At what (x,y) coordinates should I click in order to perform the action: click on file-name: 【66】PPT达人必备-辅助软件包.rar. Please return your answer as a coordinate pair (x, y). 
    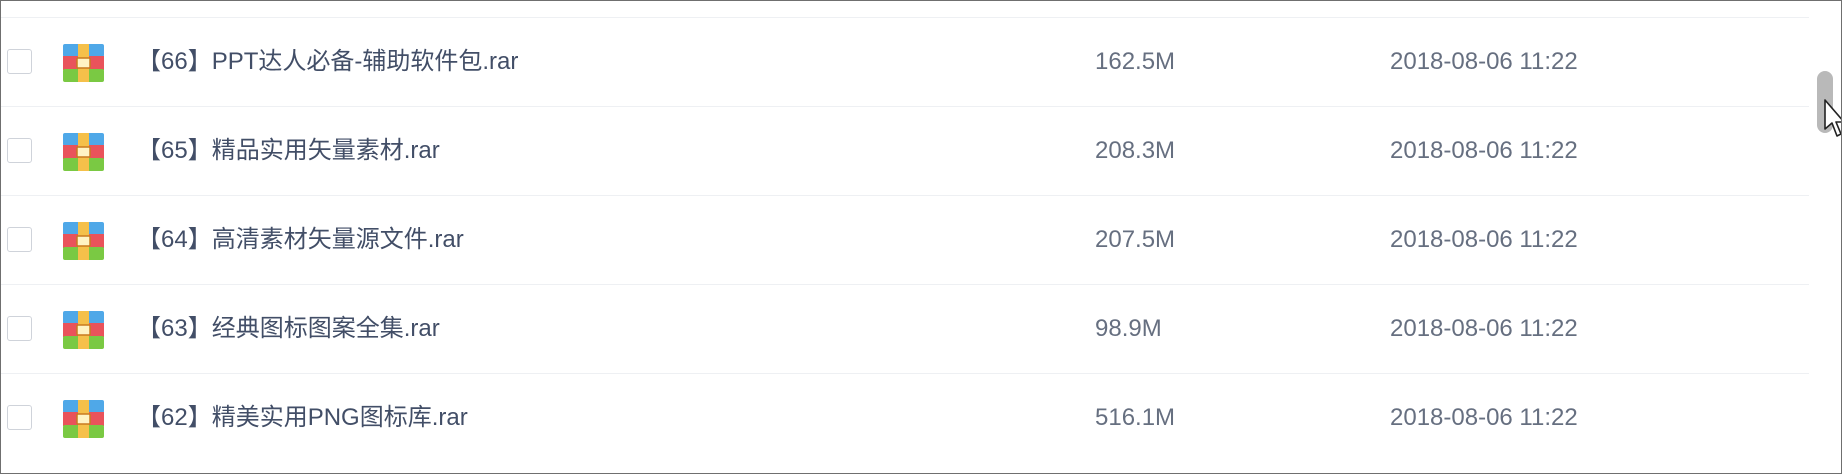
    Looking at the image, I should click on (327, 62).